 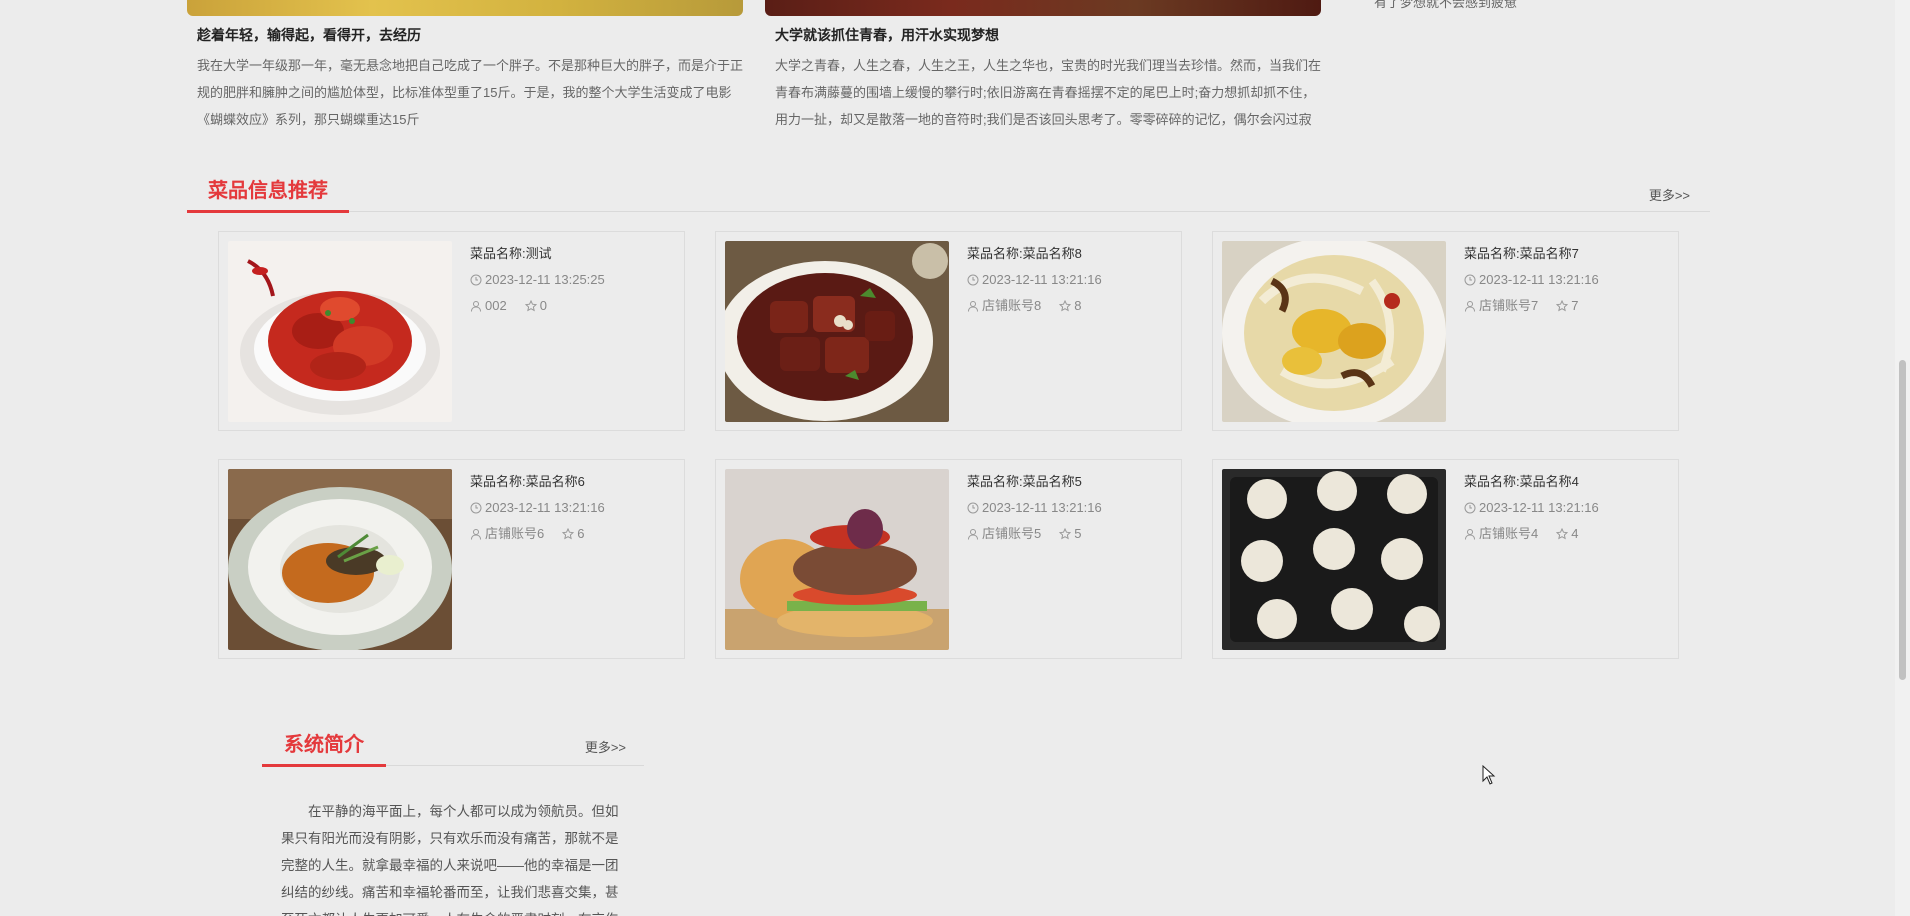 What do you see at coordinates (324, 748) in the screenshot?
I see `section-title: 系统简介` at bounding box center [324, 748].